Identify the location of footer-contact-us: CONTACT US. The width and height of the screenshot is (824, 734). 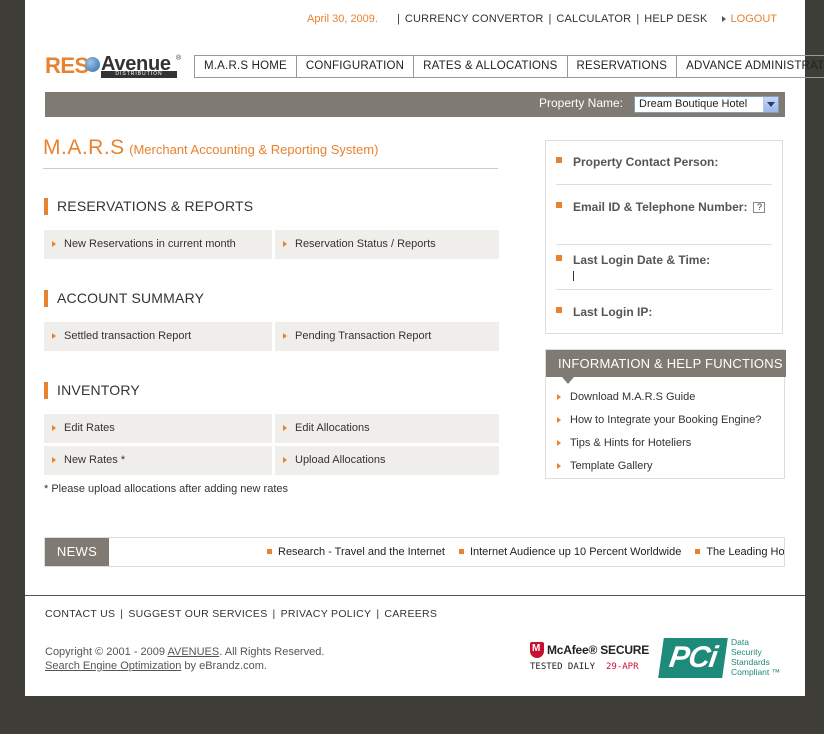
(80, 614).